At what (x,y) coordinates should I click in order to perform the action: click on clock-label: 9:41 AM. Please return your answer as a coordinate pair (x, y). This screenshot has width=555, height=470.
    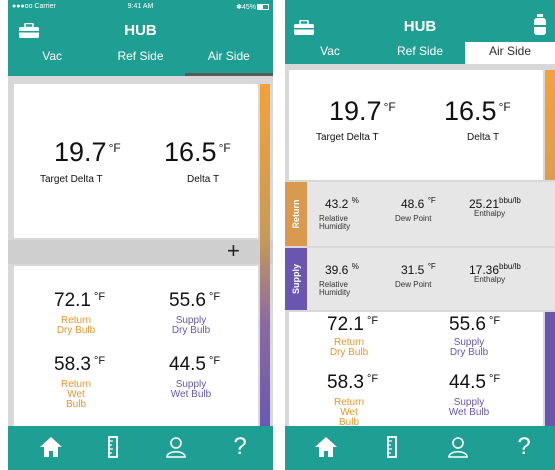
    Looking at the image, I should click on (140, 6).